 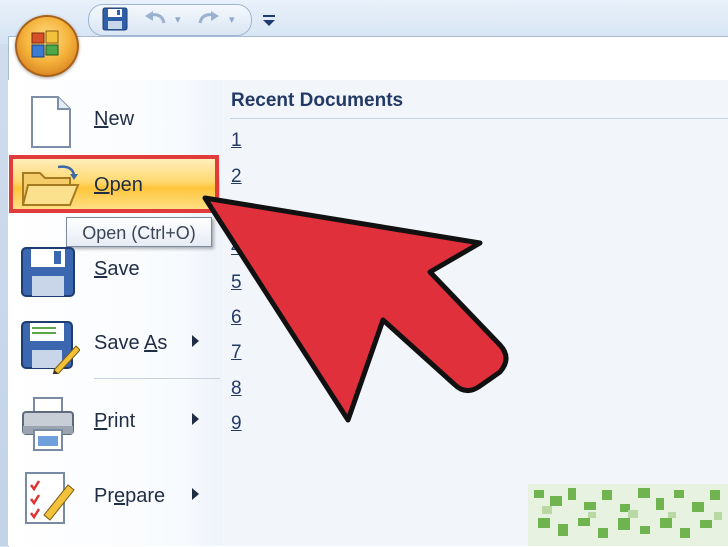 I want to click on recent-documents-separator, so click(x=479, y=118).